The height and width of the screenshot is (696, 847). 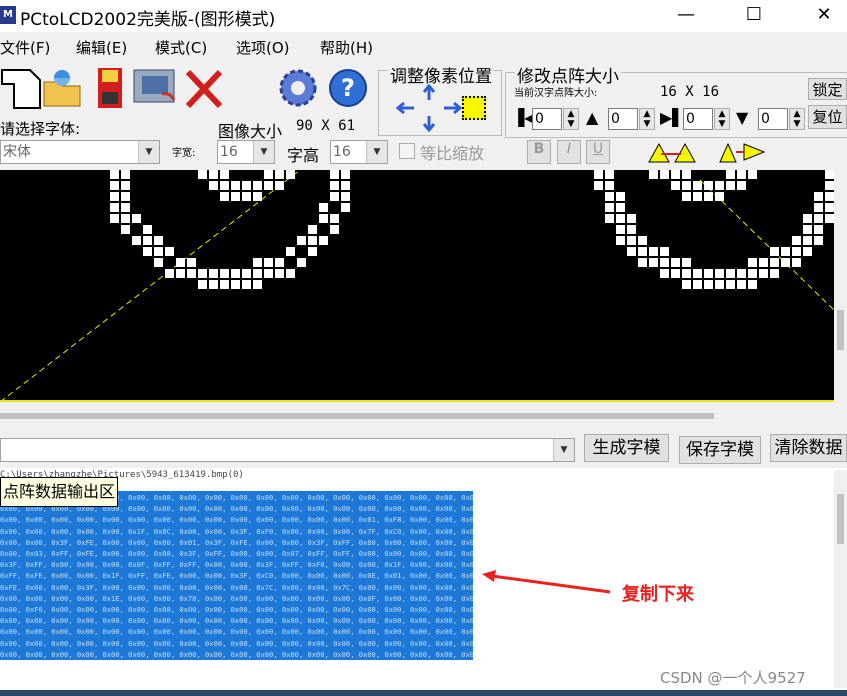 What do you see at coordinates (62, 87) in the screenshot?
I see `open-folder-icon` at bounding box center [62, 87].